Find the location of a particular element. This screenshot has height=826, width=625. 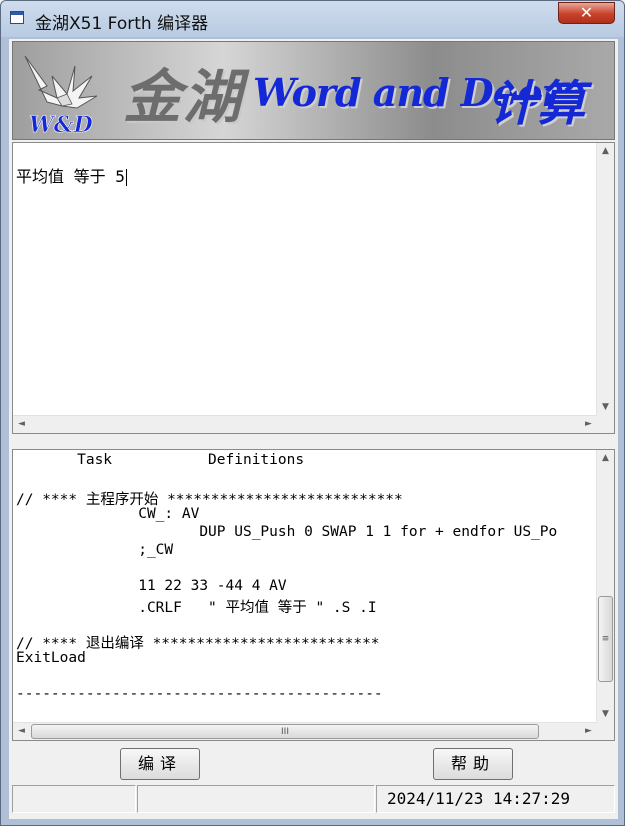

help-button: 帮助 is located at coordinates (473, 764).